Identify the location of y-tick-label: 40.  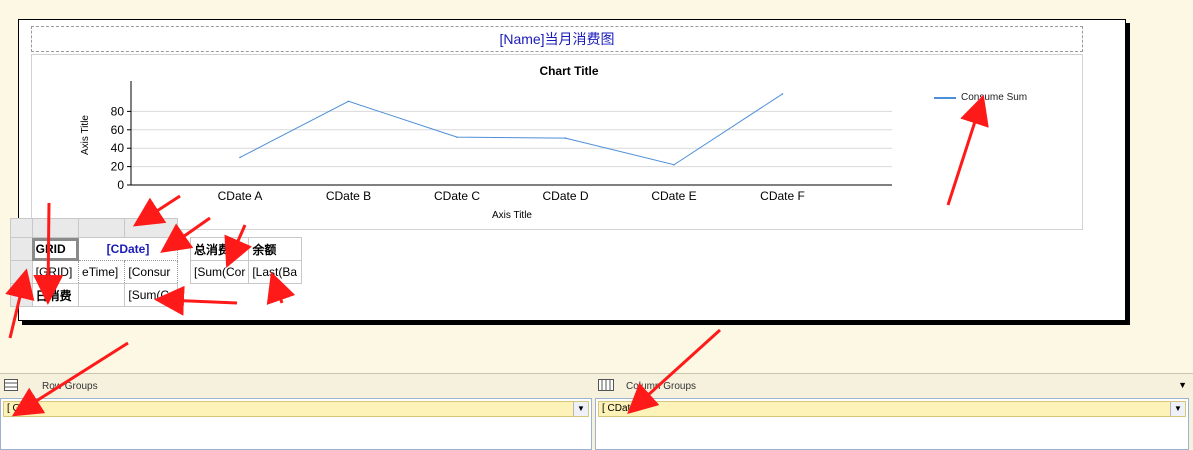
(118, 148).